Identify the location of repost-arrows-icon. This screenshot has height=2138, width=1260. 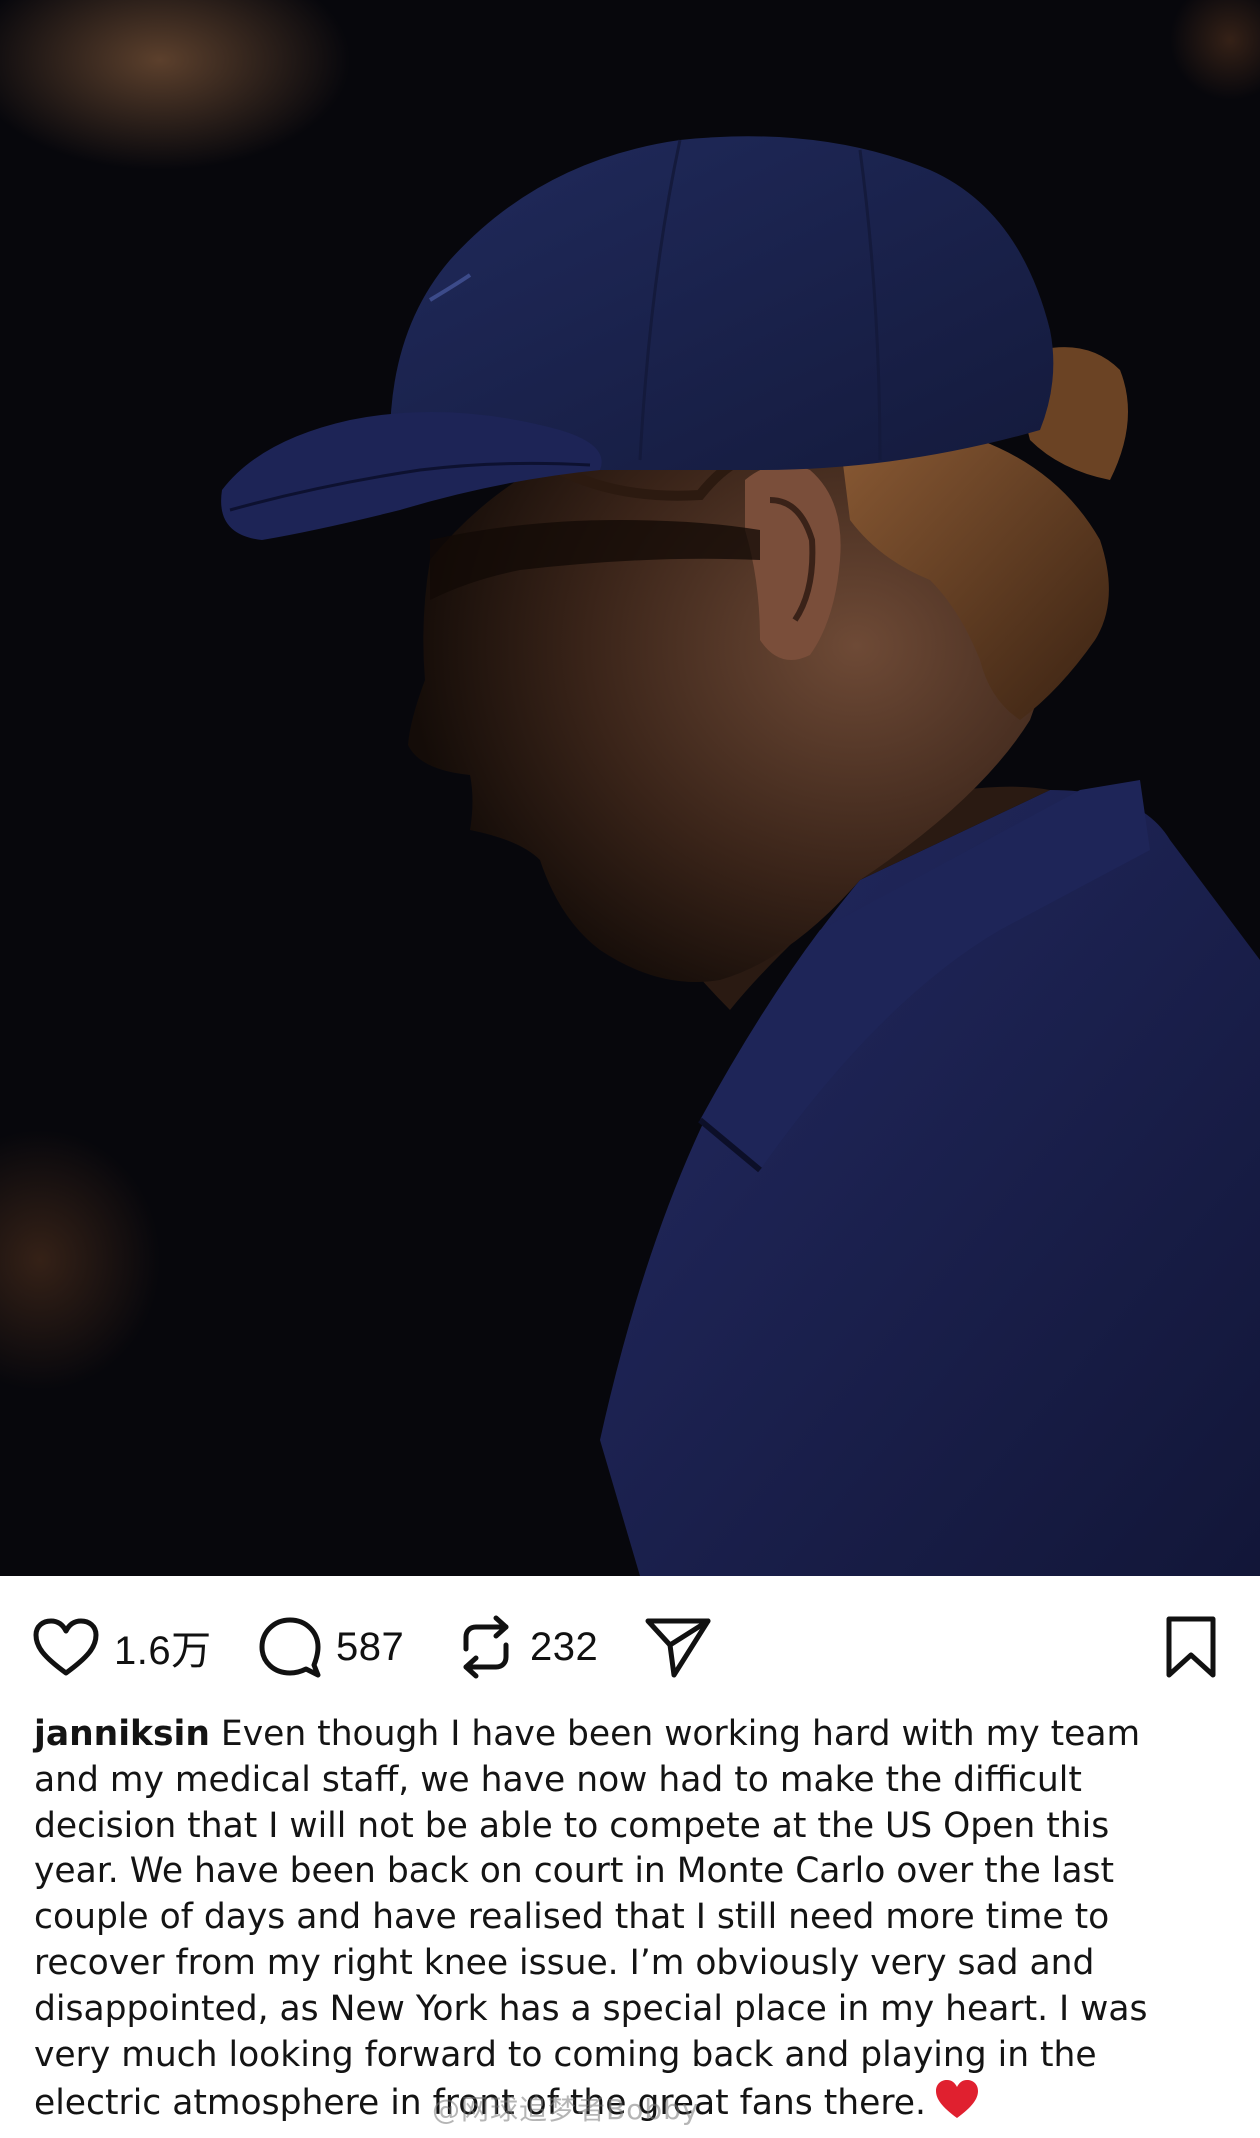
(486, 1647).